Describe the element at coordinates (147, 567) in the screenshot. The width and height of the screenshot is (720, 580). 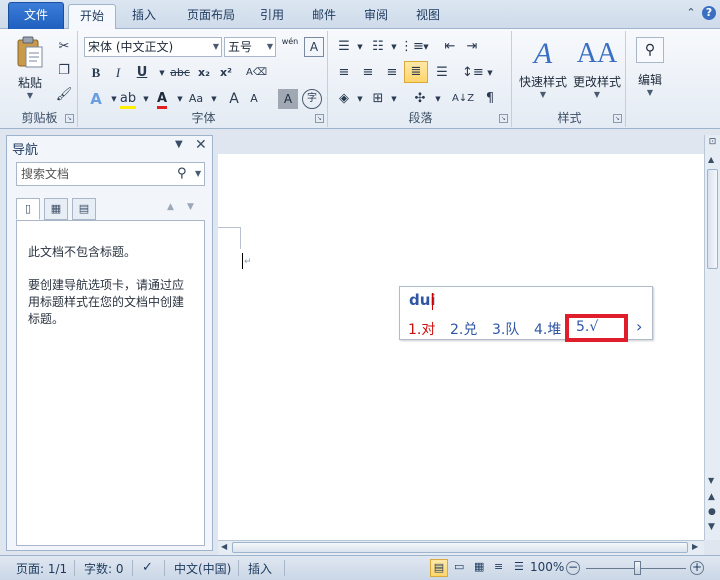
I see `proofing-icon: ✓` at that location.